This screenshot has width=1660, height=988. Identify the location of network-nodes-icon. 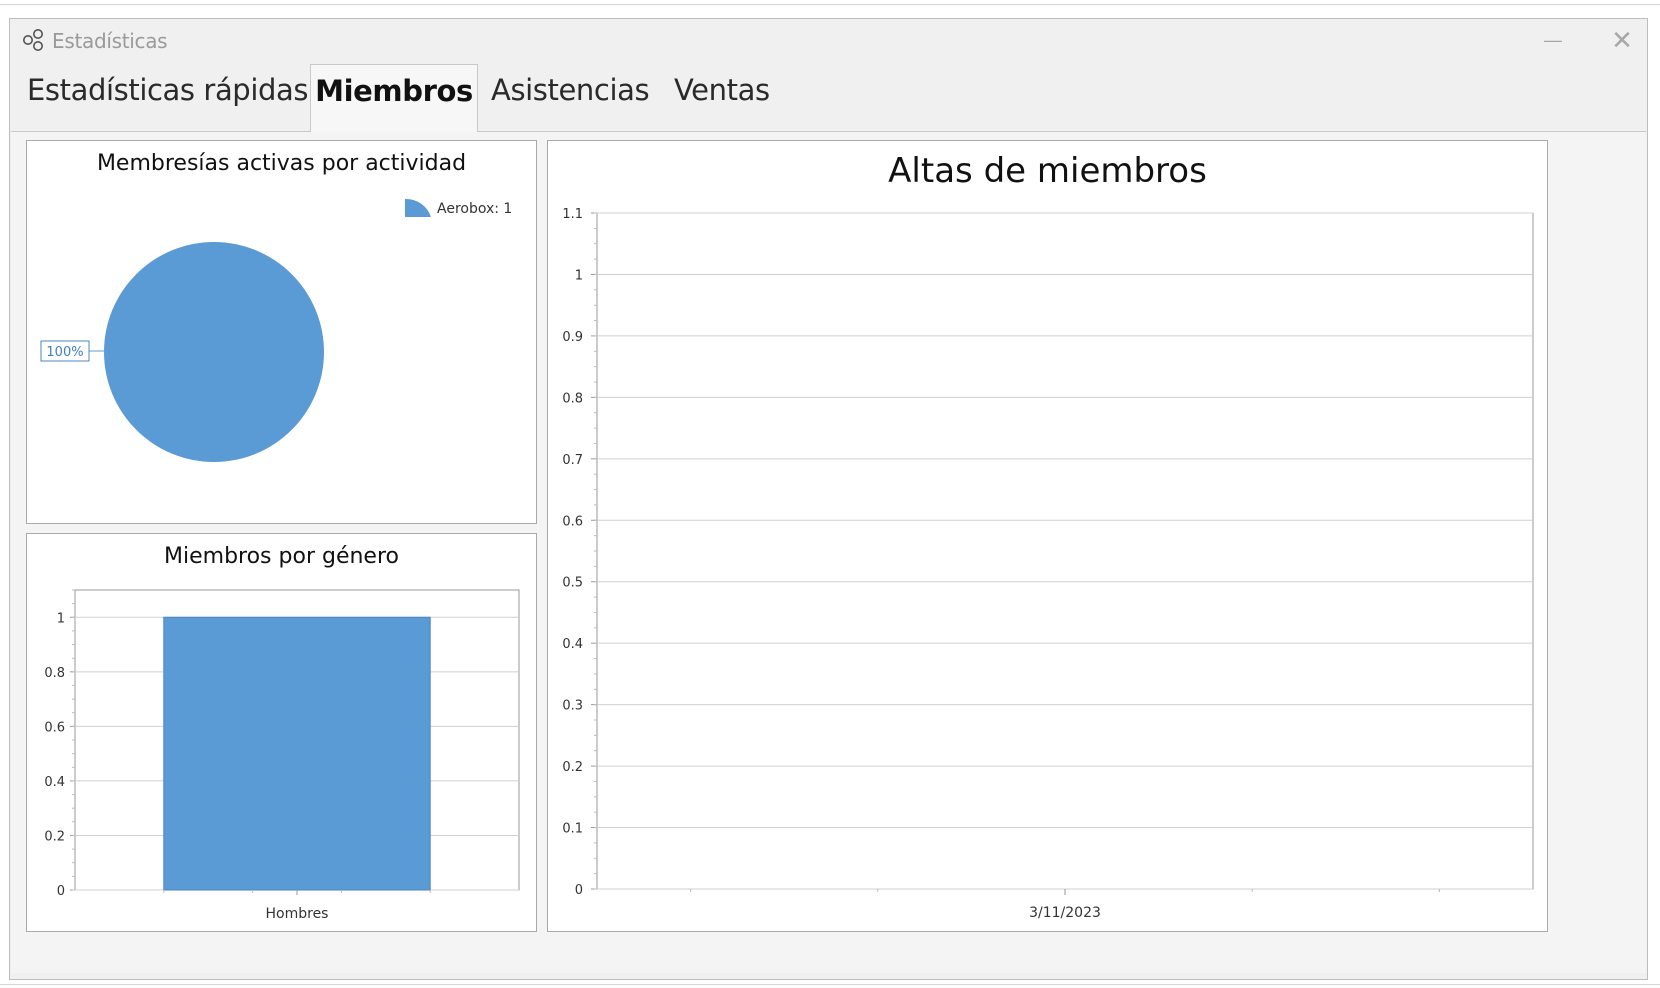
(33, 40).